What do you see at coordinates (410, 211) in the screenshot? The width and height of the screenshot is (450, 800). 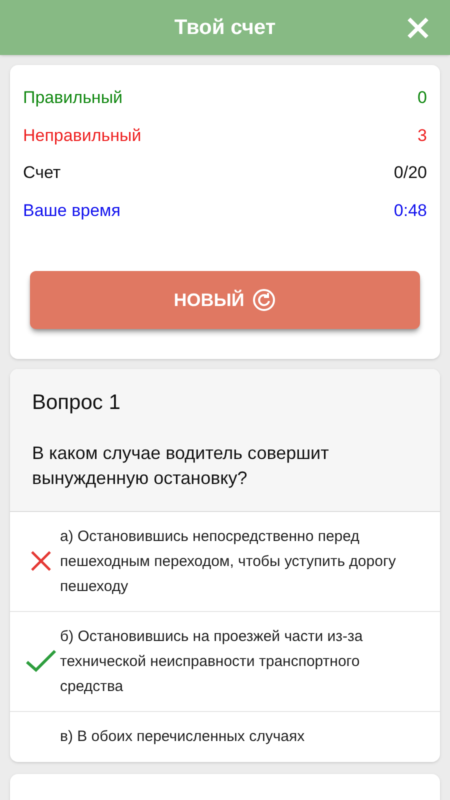 I see `stat-value: 0:48` at bounding box center [410, 211].